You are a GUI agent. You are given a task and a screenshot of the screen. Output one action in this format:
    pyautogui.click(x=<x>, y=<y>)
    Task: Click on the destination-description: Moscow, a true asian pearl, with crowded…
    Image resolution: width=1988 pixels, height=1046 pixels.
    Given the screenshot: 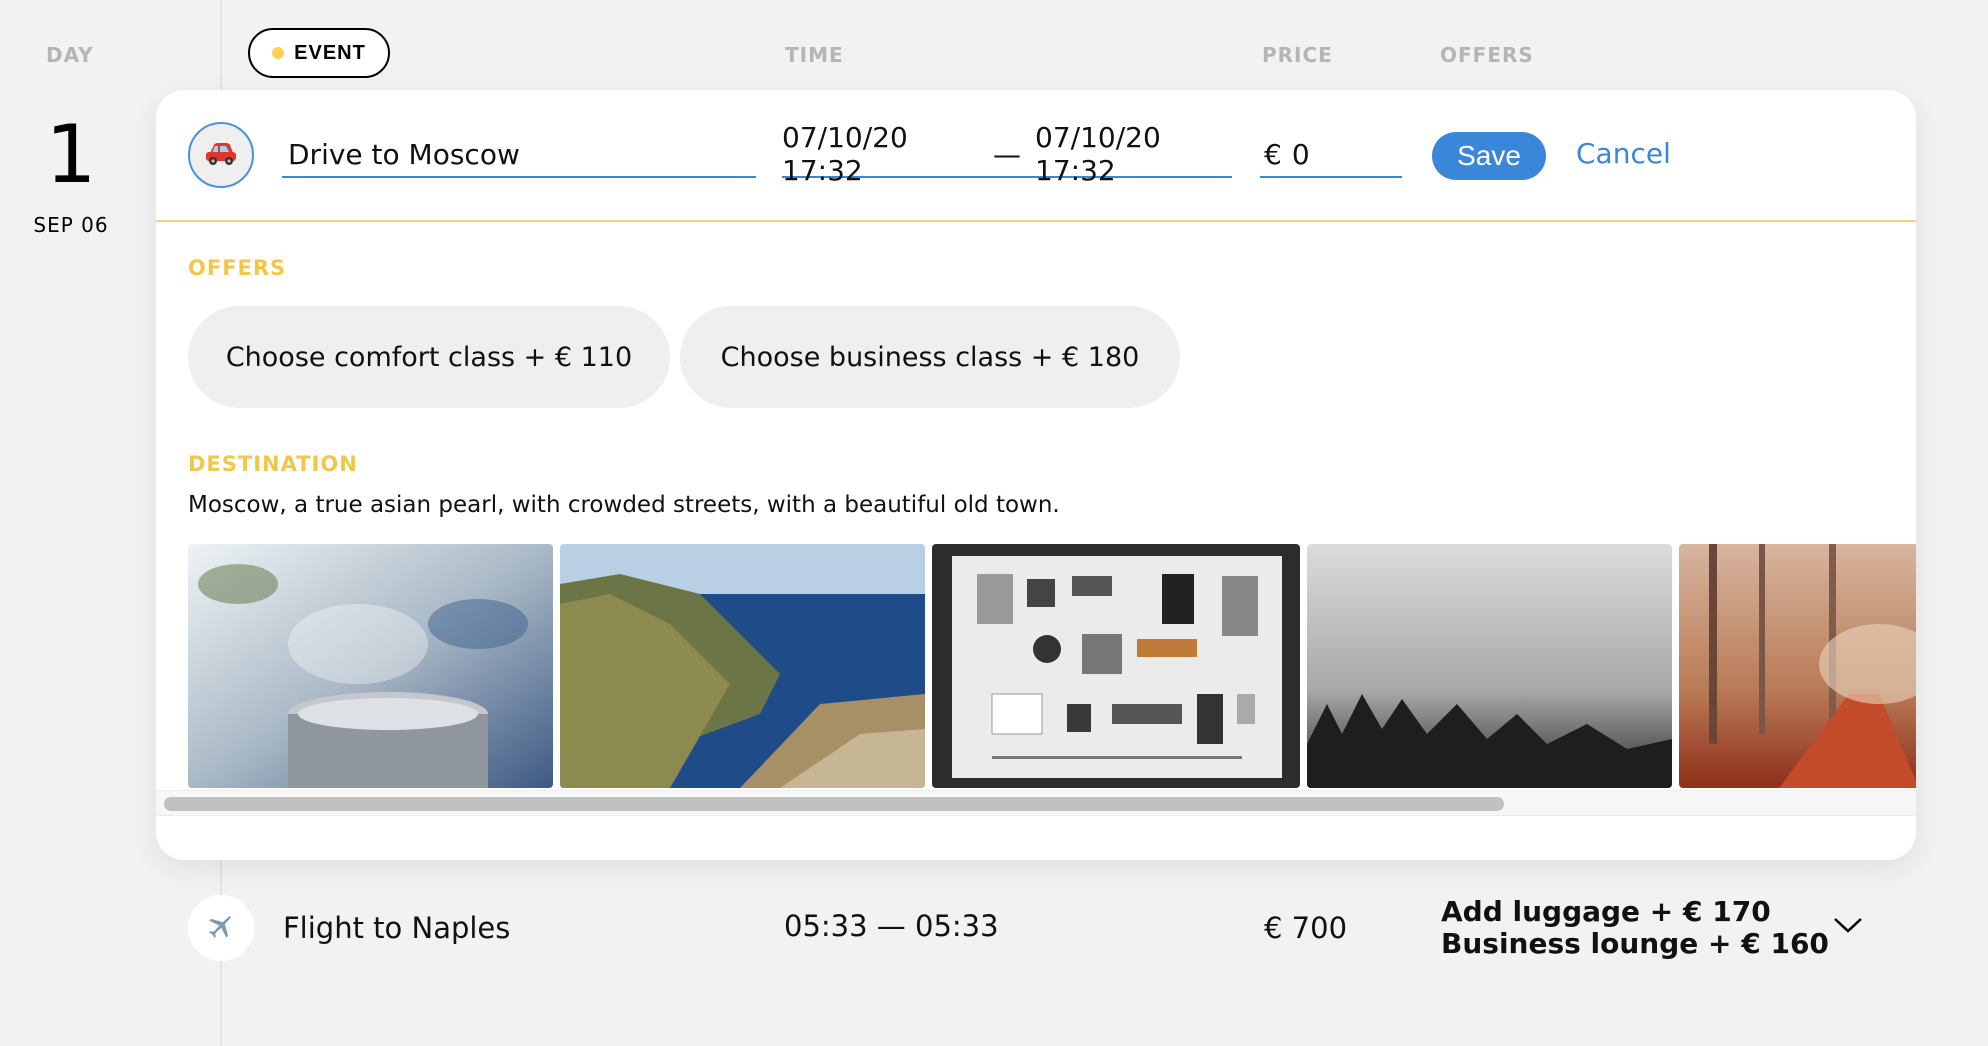 What is the action you would take?
    pyautogui.click(x=624, y=505)
    